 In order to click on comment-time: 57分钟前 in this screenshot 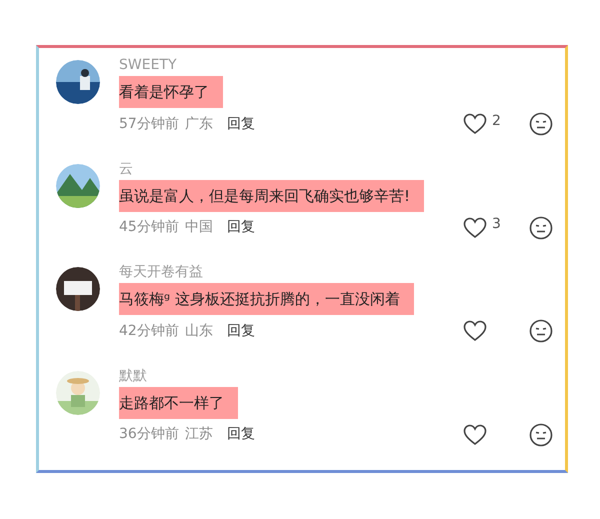, I will do `click(149, 124)`.